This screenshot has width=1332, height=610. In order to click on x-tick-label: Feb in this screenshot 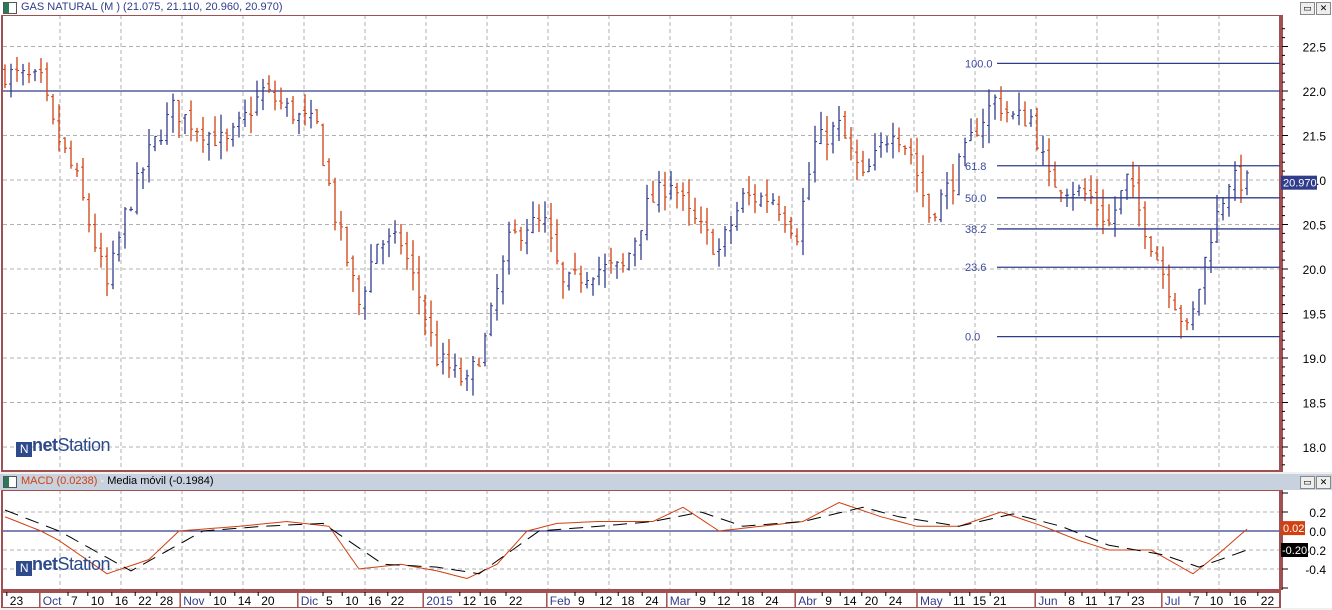, I will do `click(560, 601)`.